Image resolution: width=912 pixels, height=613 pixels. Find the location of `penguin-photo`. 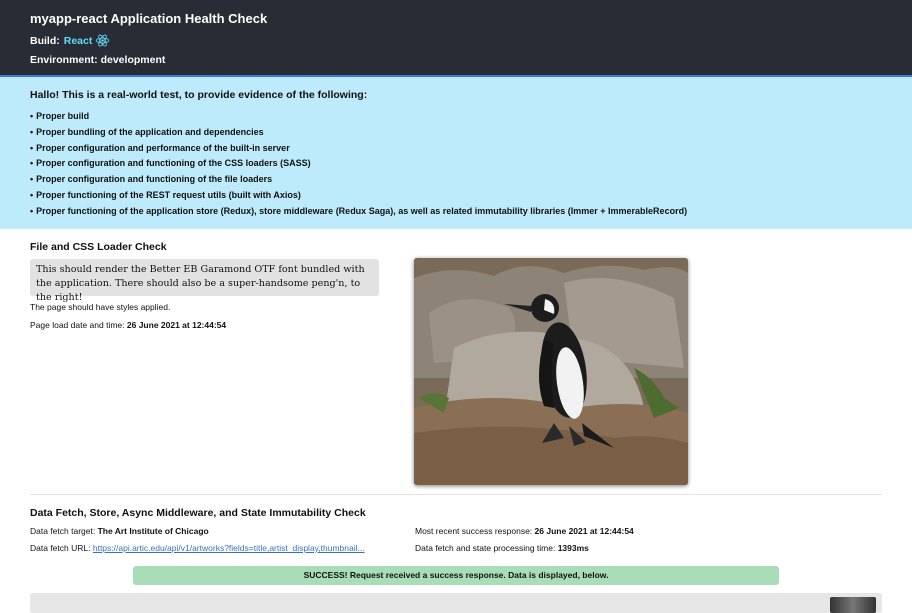

penguin-photo is located at coordinates (551, 371).